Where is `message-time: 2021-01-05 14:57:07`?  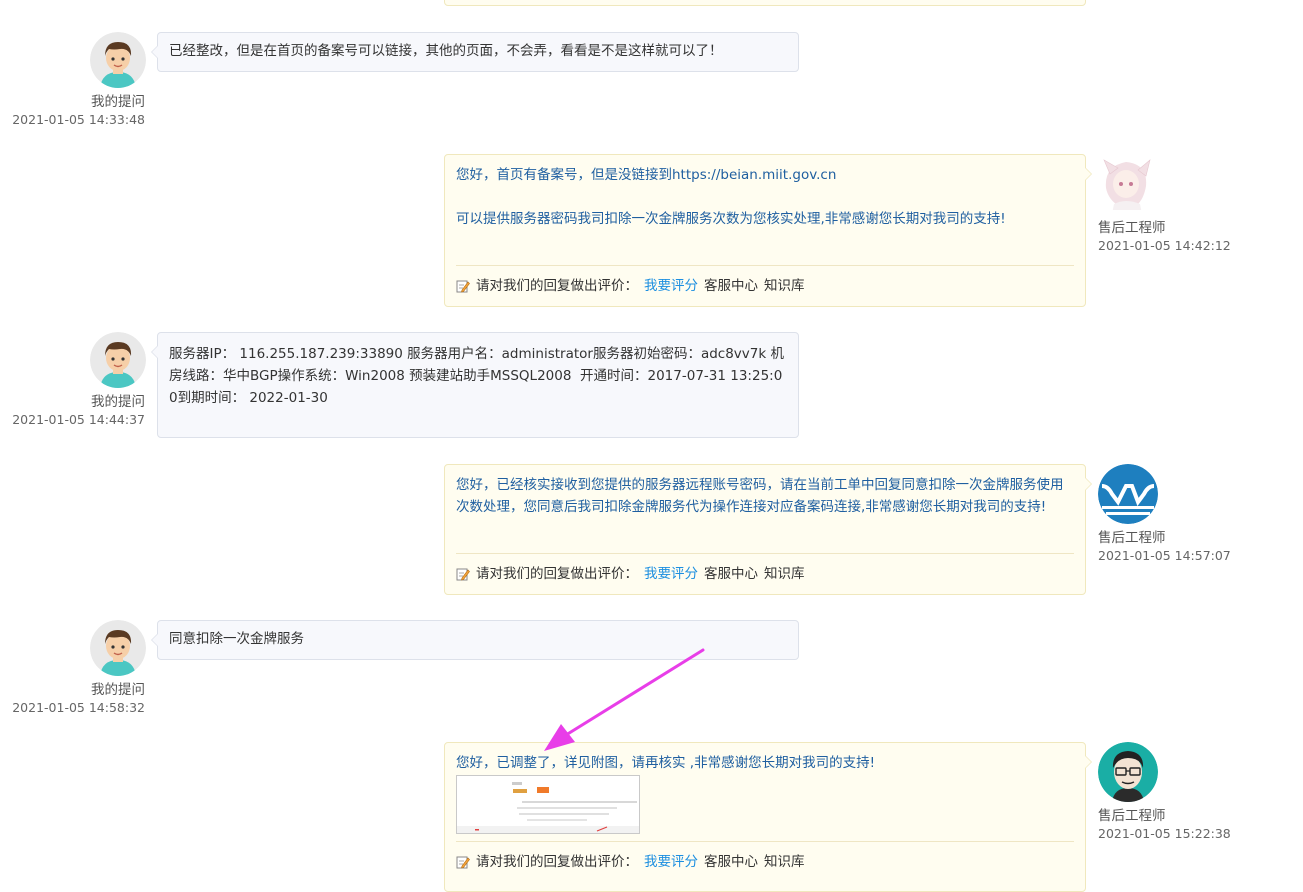
message-time: 2021-01-05 14:57:07 is located at coordinates (1164, 555).